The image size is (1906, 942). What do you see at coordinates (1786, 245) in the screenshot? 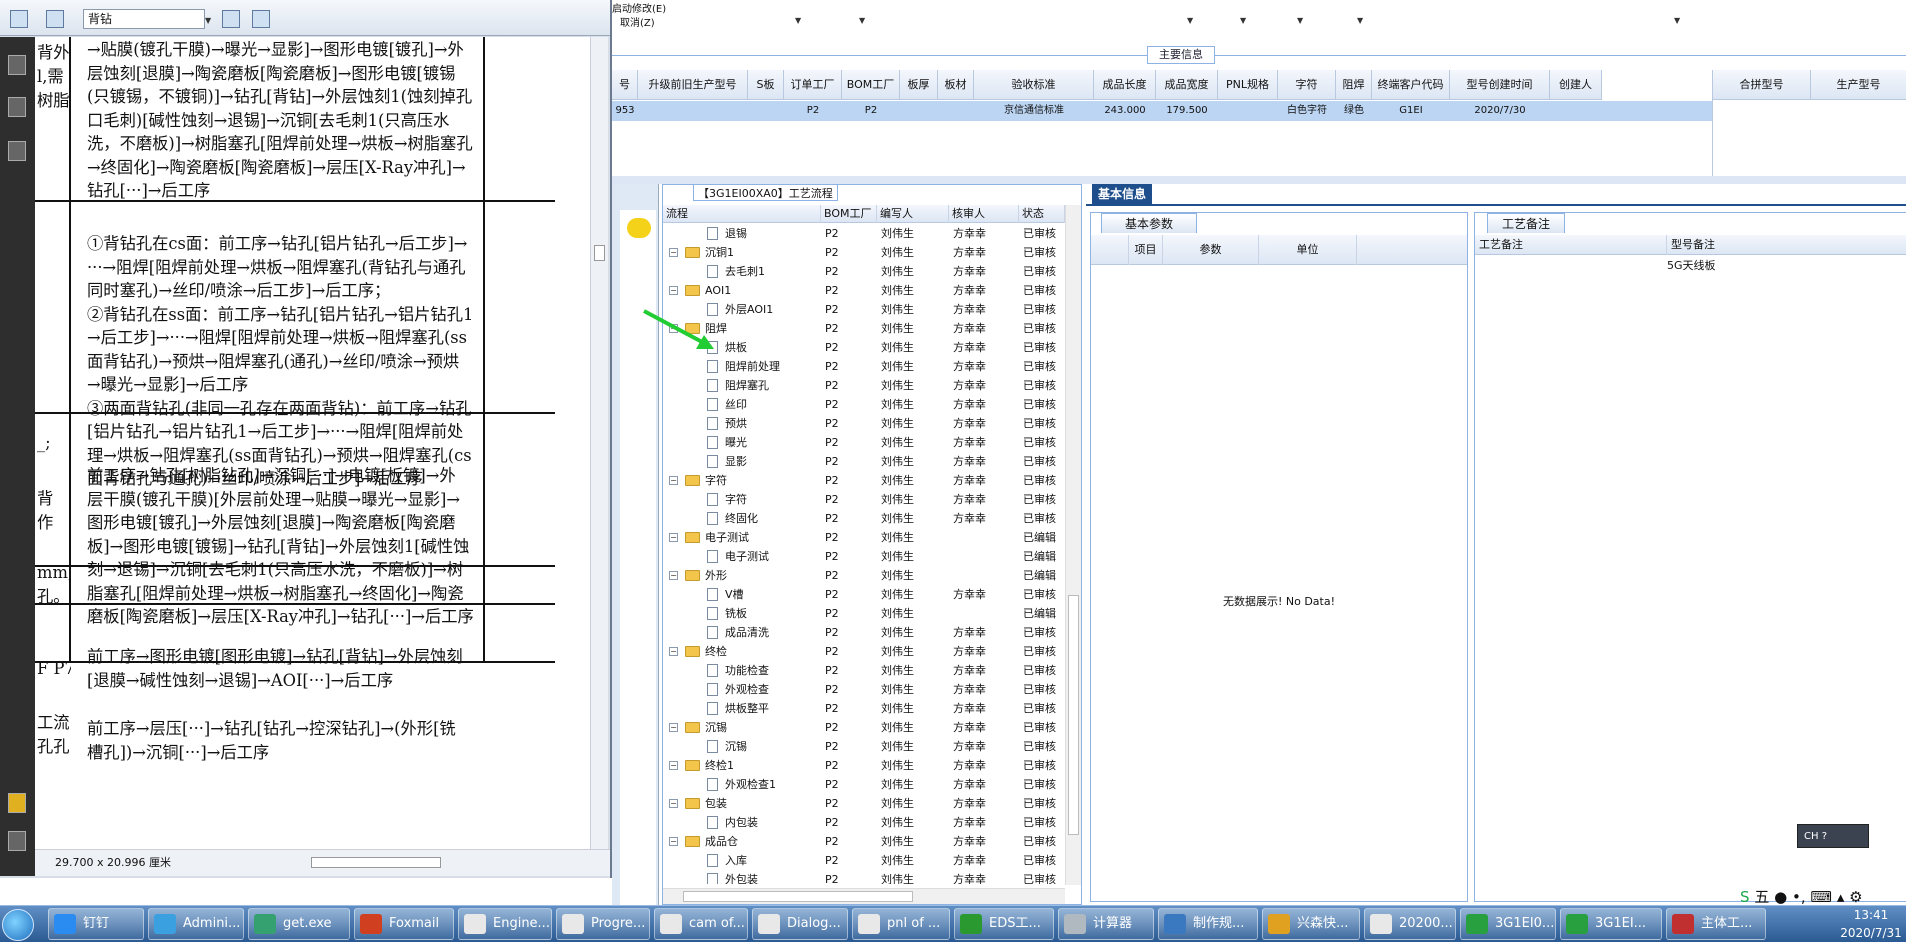
I see `col-model-remark: 型号备注` at bounding box center [1786, 245].